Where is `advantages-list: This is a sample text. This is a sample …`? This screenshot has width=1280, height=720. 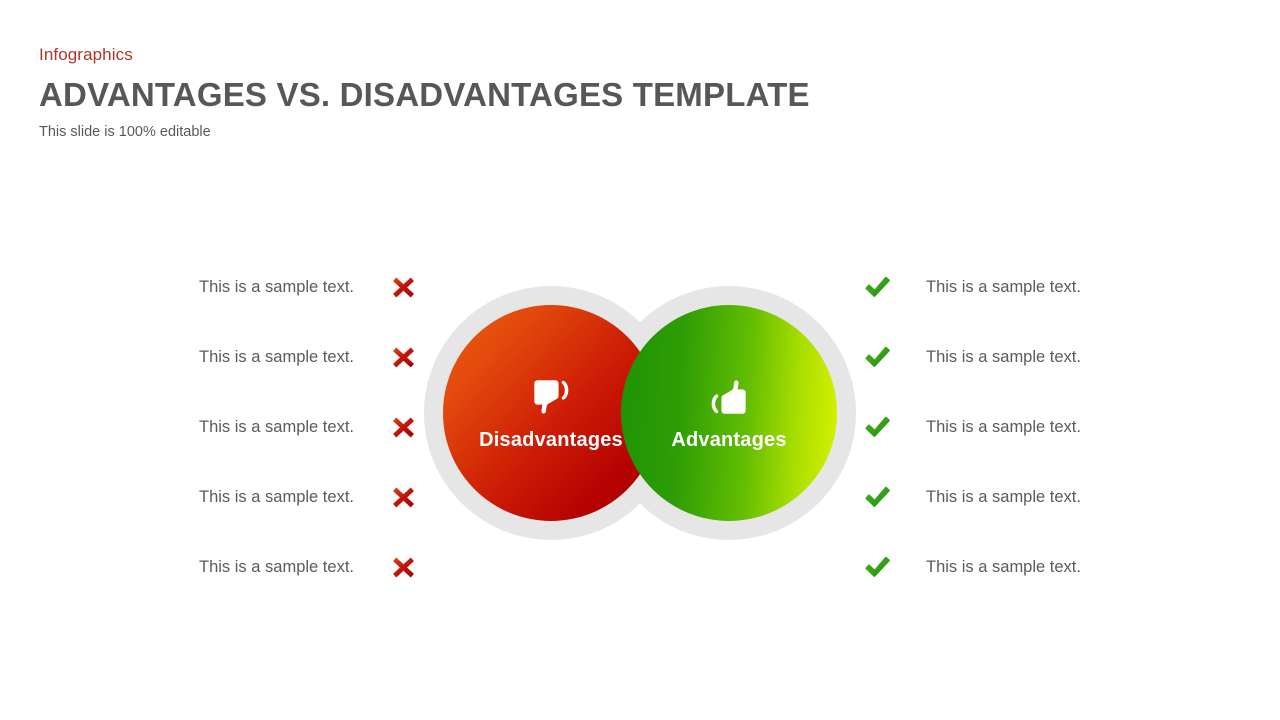 advantages-list: This is a sample text. This is a sample … is located at coordinates (1010, 427).